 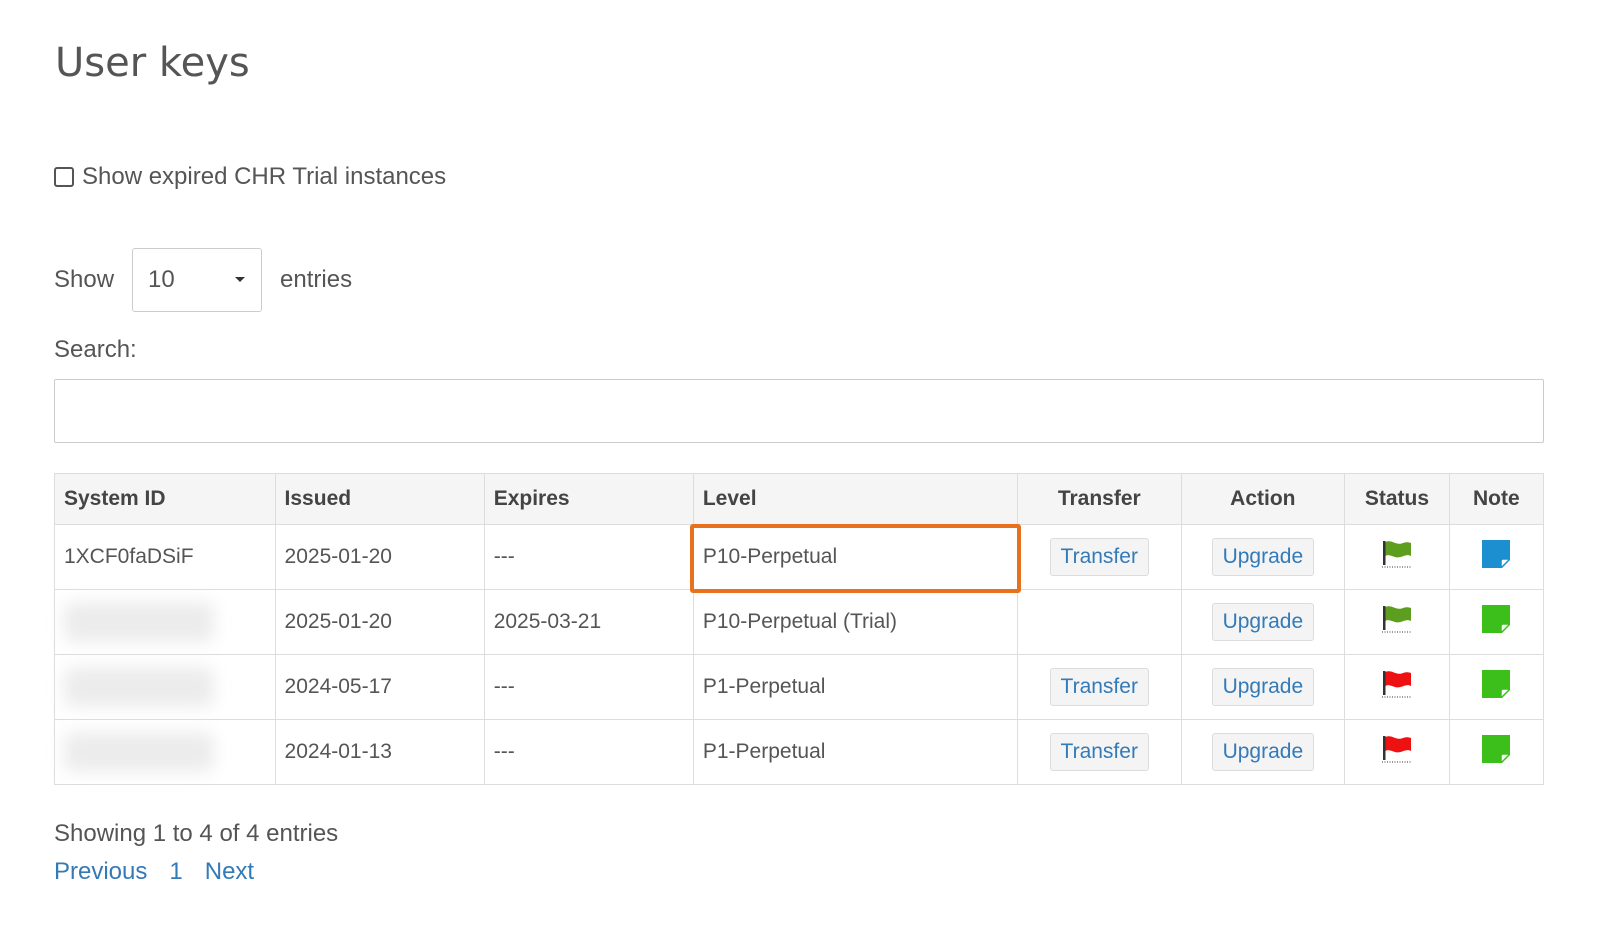 What do you see at coordinates (240, 279) in the screenshot?
I see `caret-down-icon` at bounding box center [240, 279].